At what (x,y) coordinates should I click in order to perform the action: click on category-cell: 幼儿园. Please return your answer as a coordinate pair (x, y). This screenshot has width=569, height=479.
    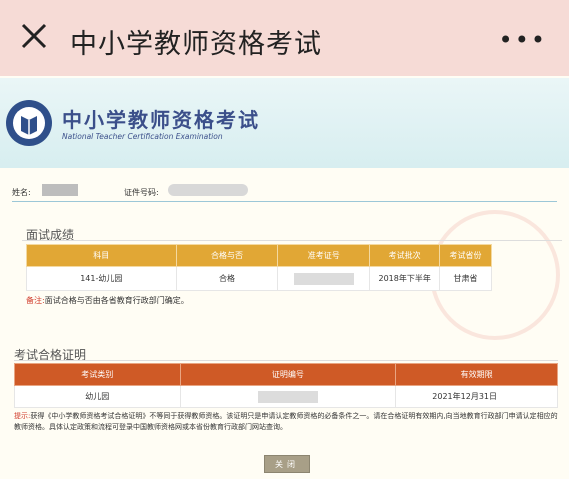
    Looking at the image, I should click on (97, 396).